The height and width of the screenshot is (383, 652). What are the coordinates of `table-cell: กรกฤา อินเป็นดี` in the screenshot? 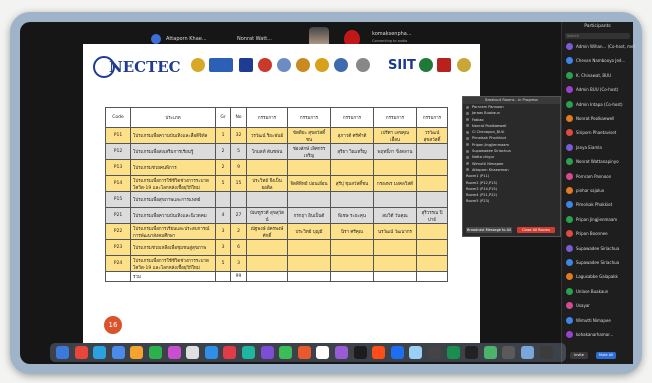 It's located at (309, 215).